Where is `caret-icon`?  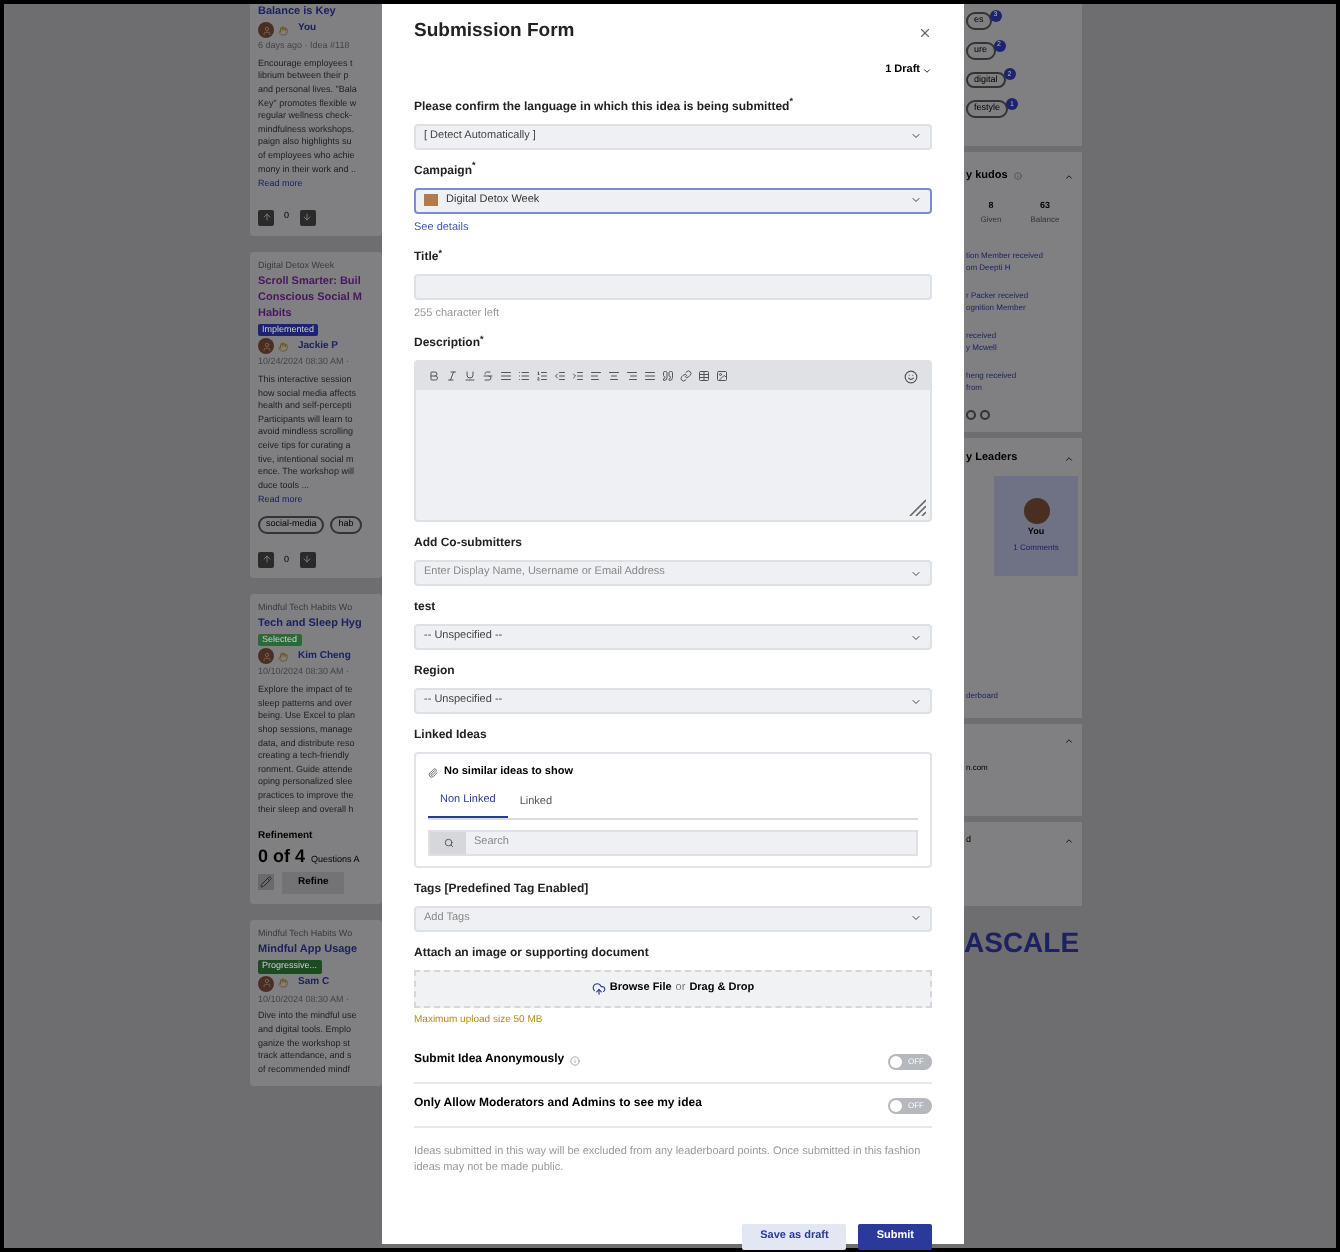 caret-icon is located at coordinates (927, 70).